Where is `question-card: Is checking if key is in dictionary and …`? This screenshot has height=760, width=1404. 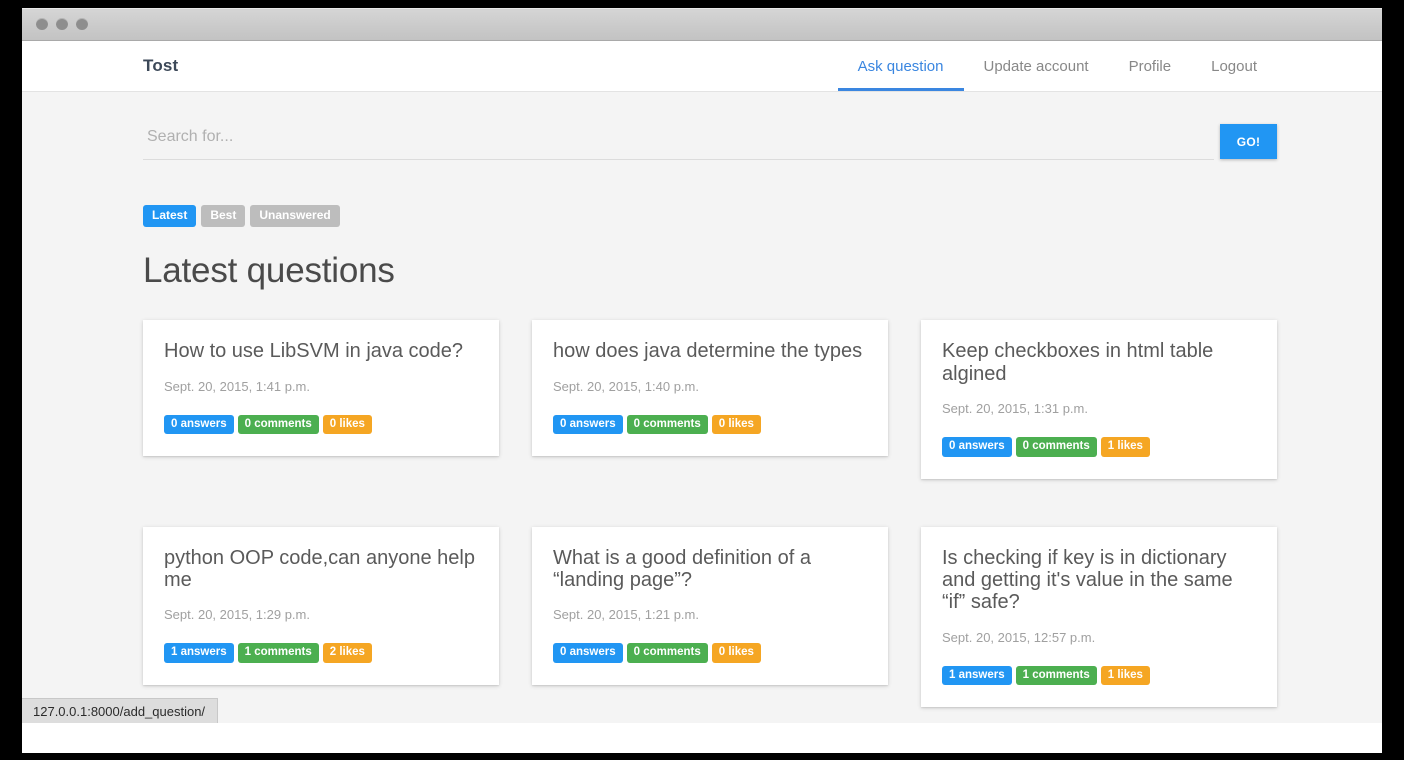
question-card: Is checking if key is in dictionary and … is located at coordinates (1099, 617).